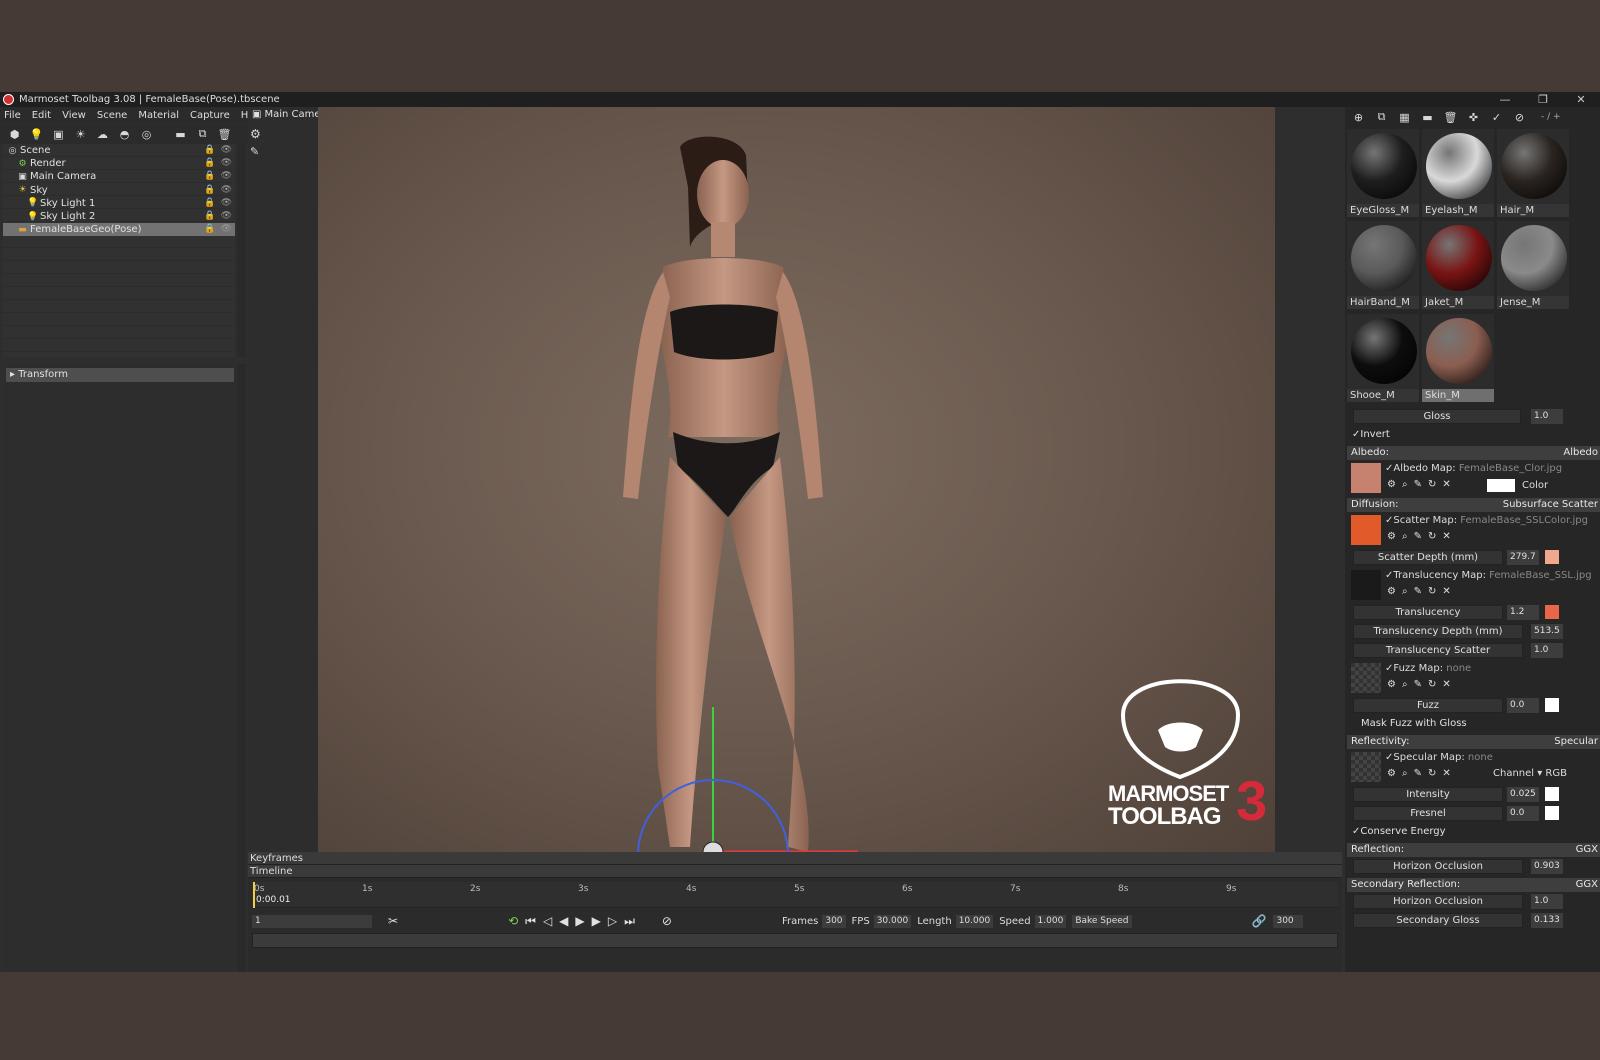  What do you see at coordinates (254, 895) in the screenshot?
I see `playhead` at bounding box center [254, 895].